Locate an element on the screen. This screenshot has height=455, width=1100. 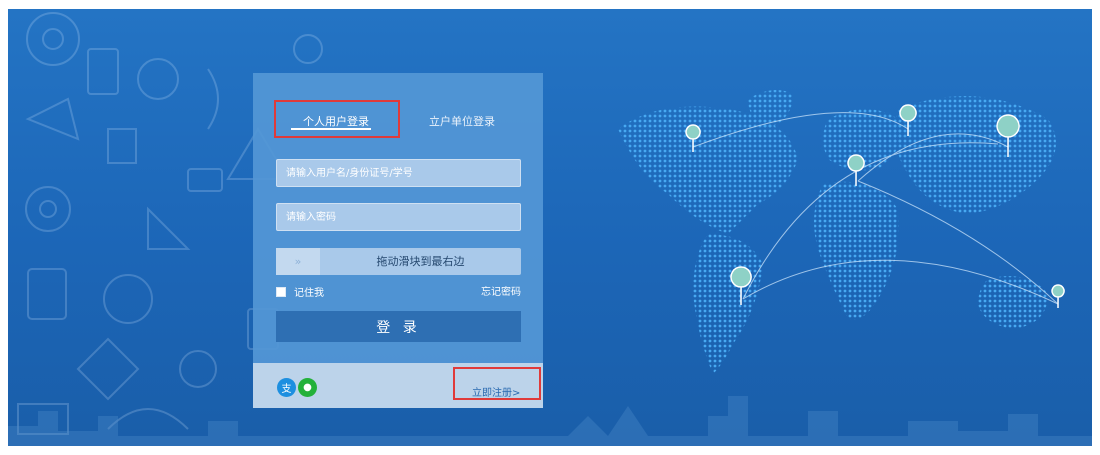
alipay-icon: 支 is located at coordinates (286, 387).